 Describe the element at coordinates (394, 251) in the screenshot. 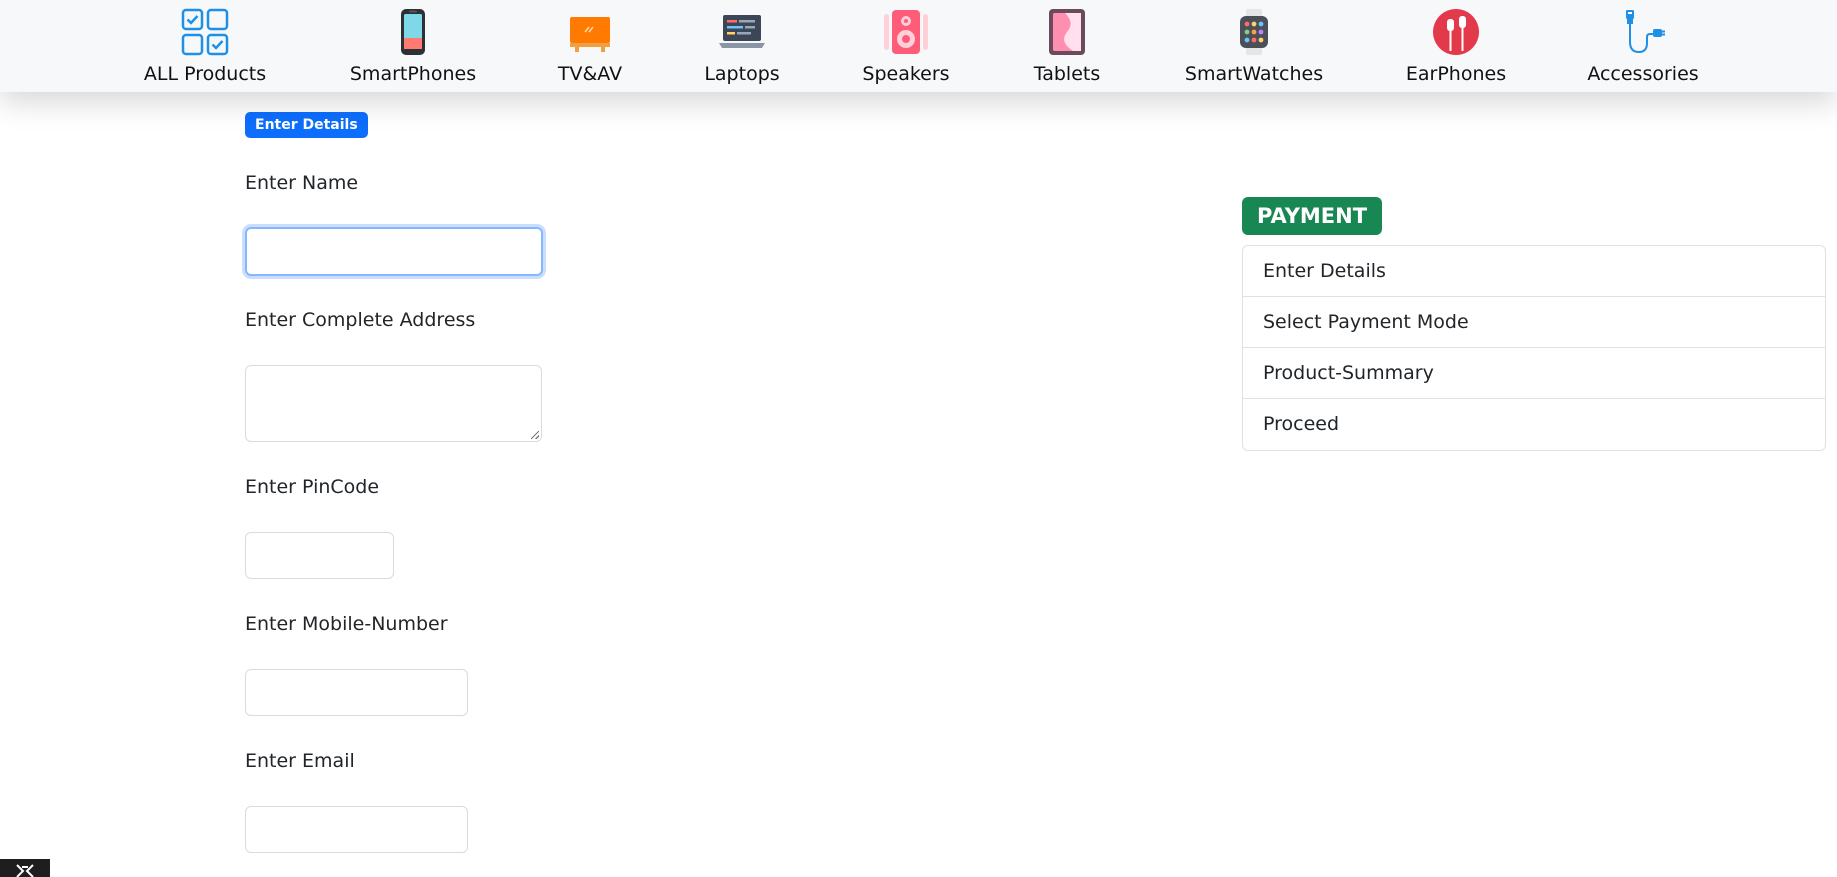

I see `name-input` at that location.